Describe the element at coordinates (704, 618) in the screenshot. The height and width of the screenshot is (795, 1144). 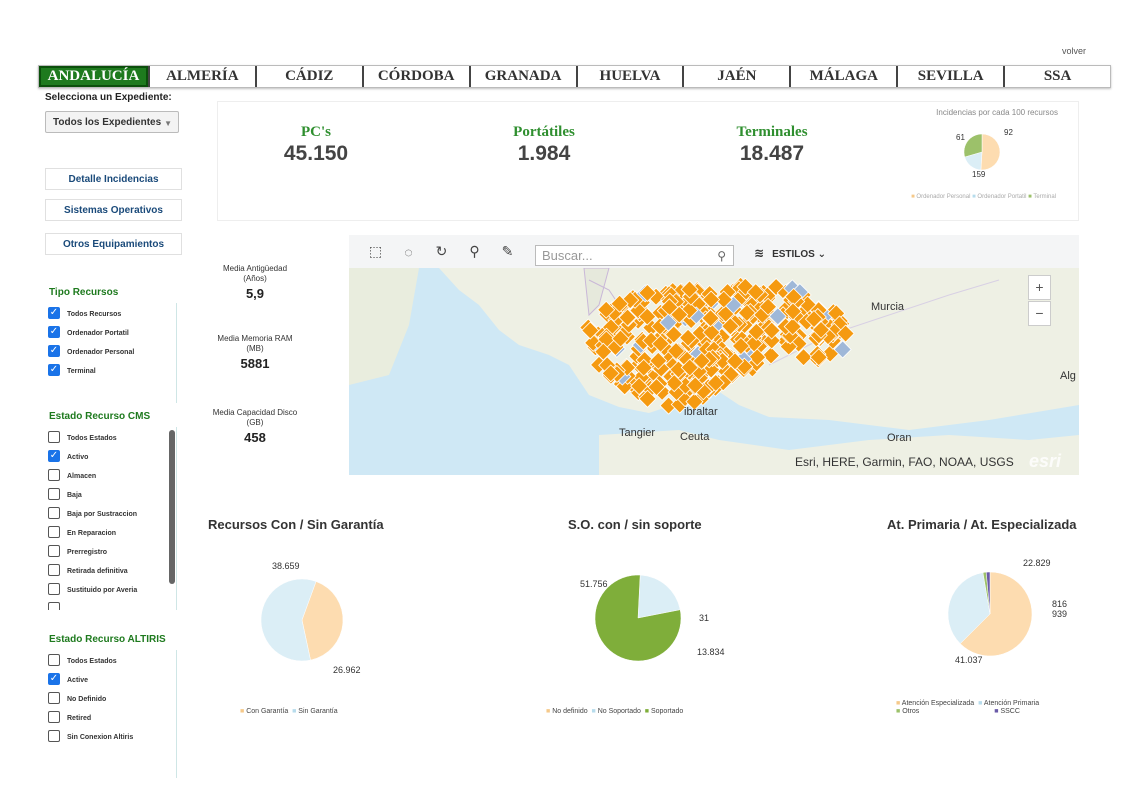
I see `data-label: 31` at that location.